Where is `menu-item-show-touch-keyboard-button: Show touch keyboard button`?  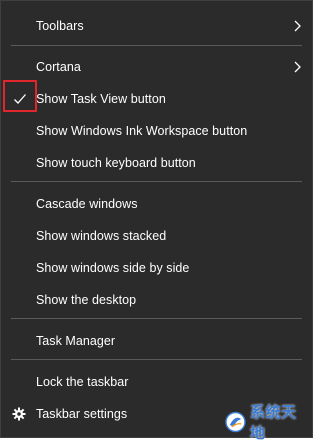 menu-item-show-touch-keyboard-button: Show touch keyboard button is located at coordinates (156, 163).